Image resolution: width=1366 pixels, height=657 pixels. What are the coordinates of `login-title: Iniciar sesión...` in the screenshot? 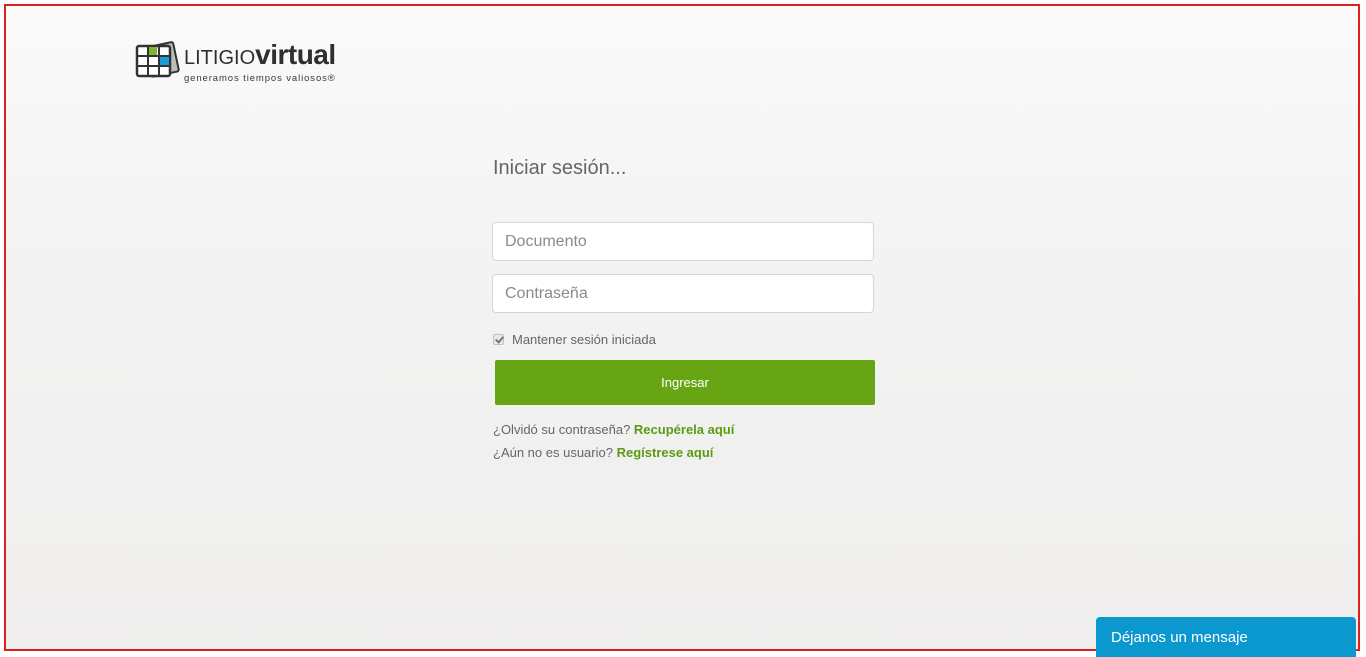 It's located at (560, 168).